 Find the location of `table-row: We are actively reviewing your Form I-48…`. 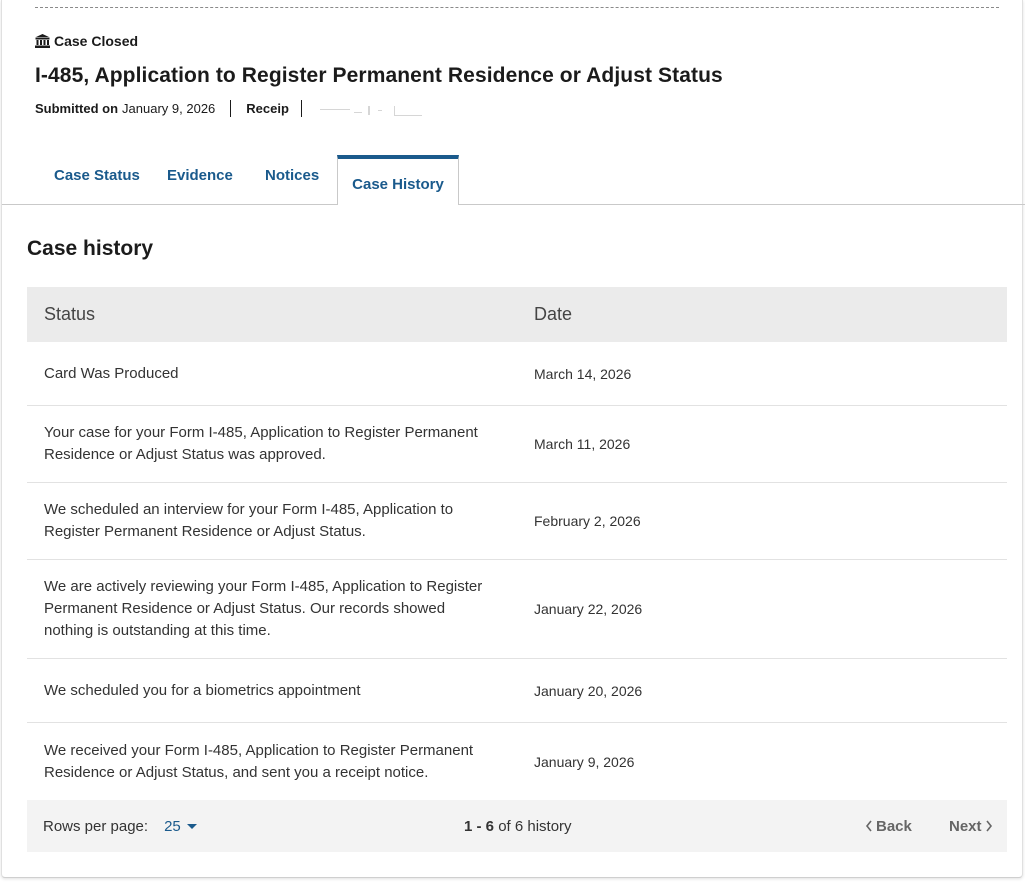

table-row: We are actively reviewing your Form I-48… is located at coordinates (517, 609).